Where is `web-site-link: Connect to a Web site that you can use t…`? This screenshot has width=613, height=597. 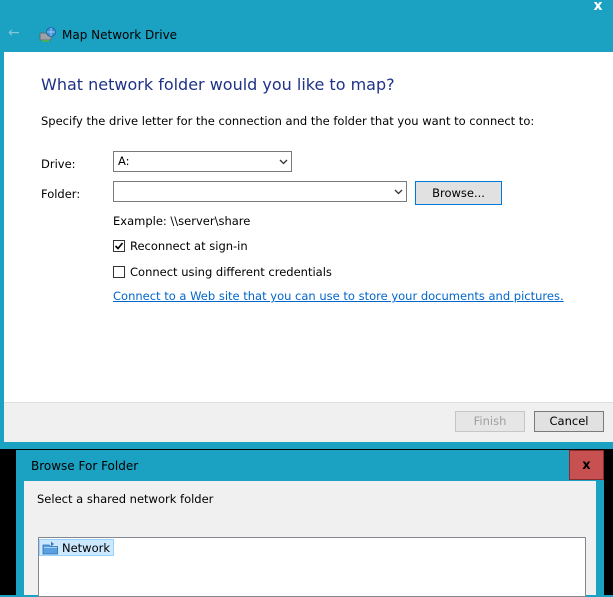 web-site-link: Connect to a Web site that you can use t… is located at coordinates (336, 296).